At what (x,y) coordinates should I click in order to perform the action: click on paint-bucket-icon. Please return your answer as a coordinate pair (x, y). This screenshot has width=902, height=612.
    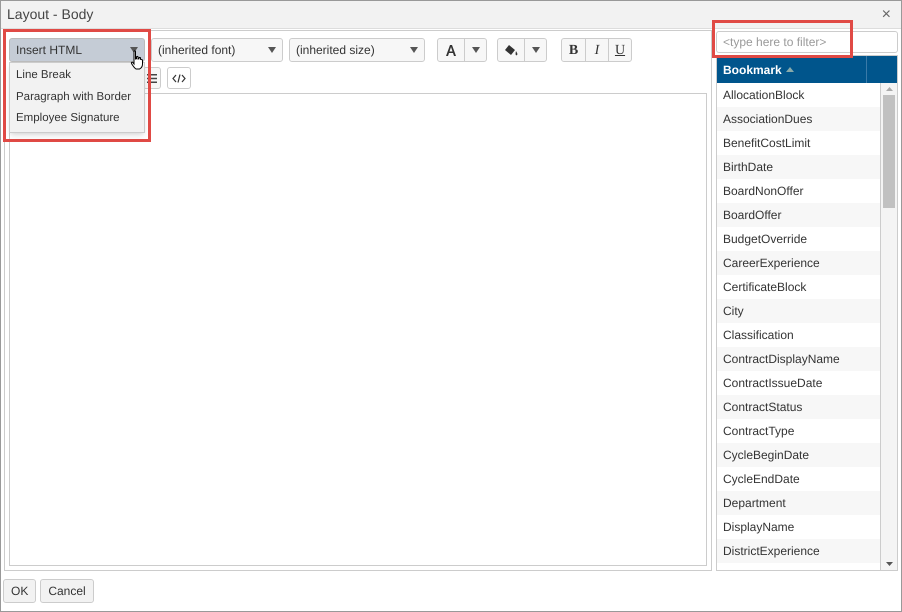
    Looking at the image, I should click on (511, 50).